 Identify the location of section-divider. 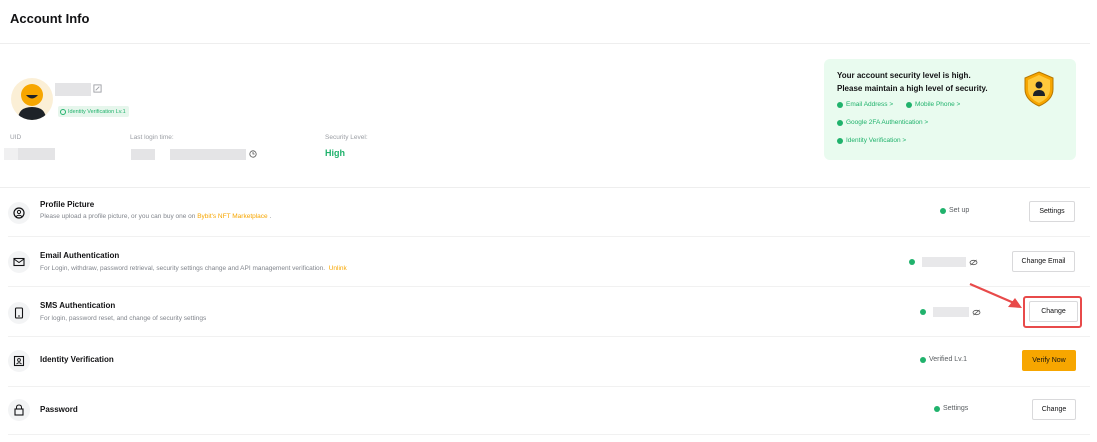
(545, 187).